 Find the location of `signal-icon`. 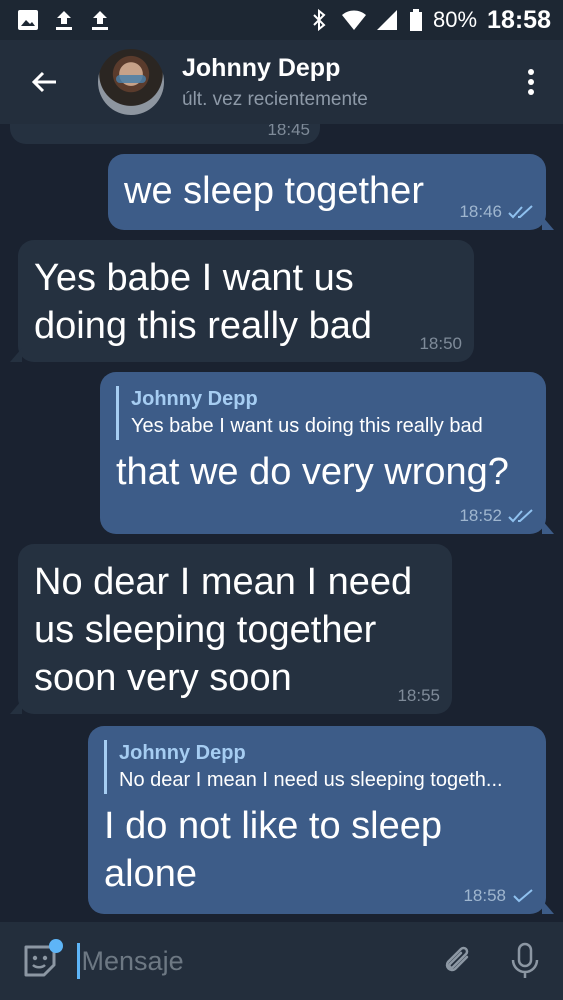

signal-icon is located at coordinates (387, 20).